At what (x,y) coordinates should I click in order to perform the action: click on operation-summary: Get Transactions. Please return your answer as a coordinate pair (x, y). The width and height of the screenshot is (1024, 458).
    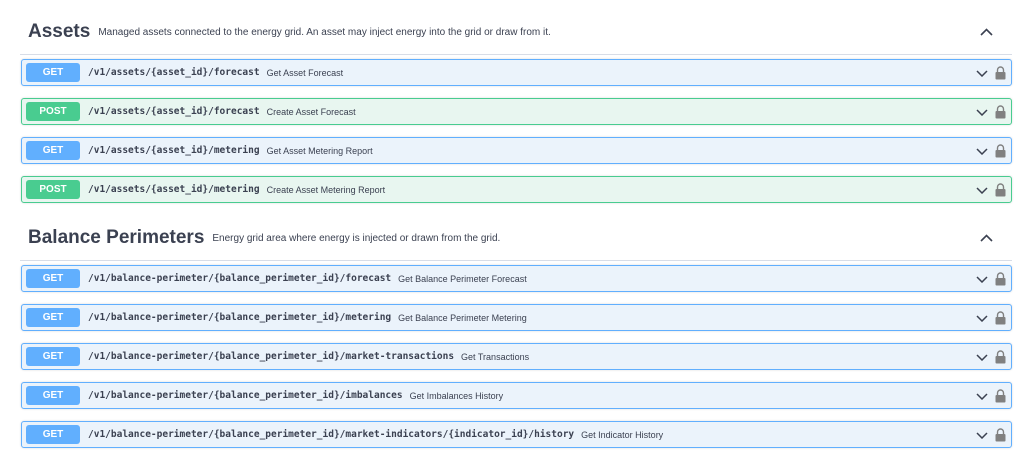
    Looking at the image, I should click on (495, 356).